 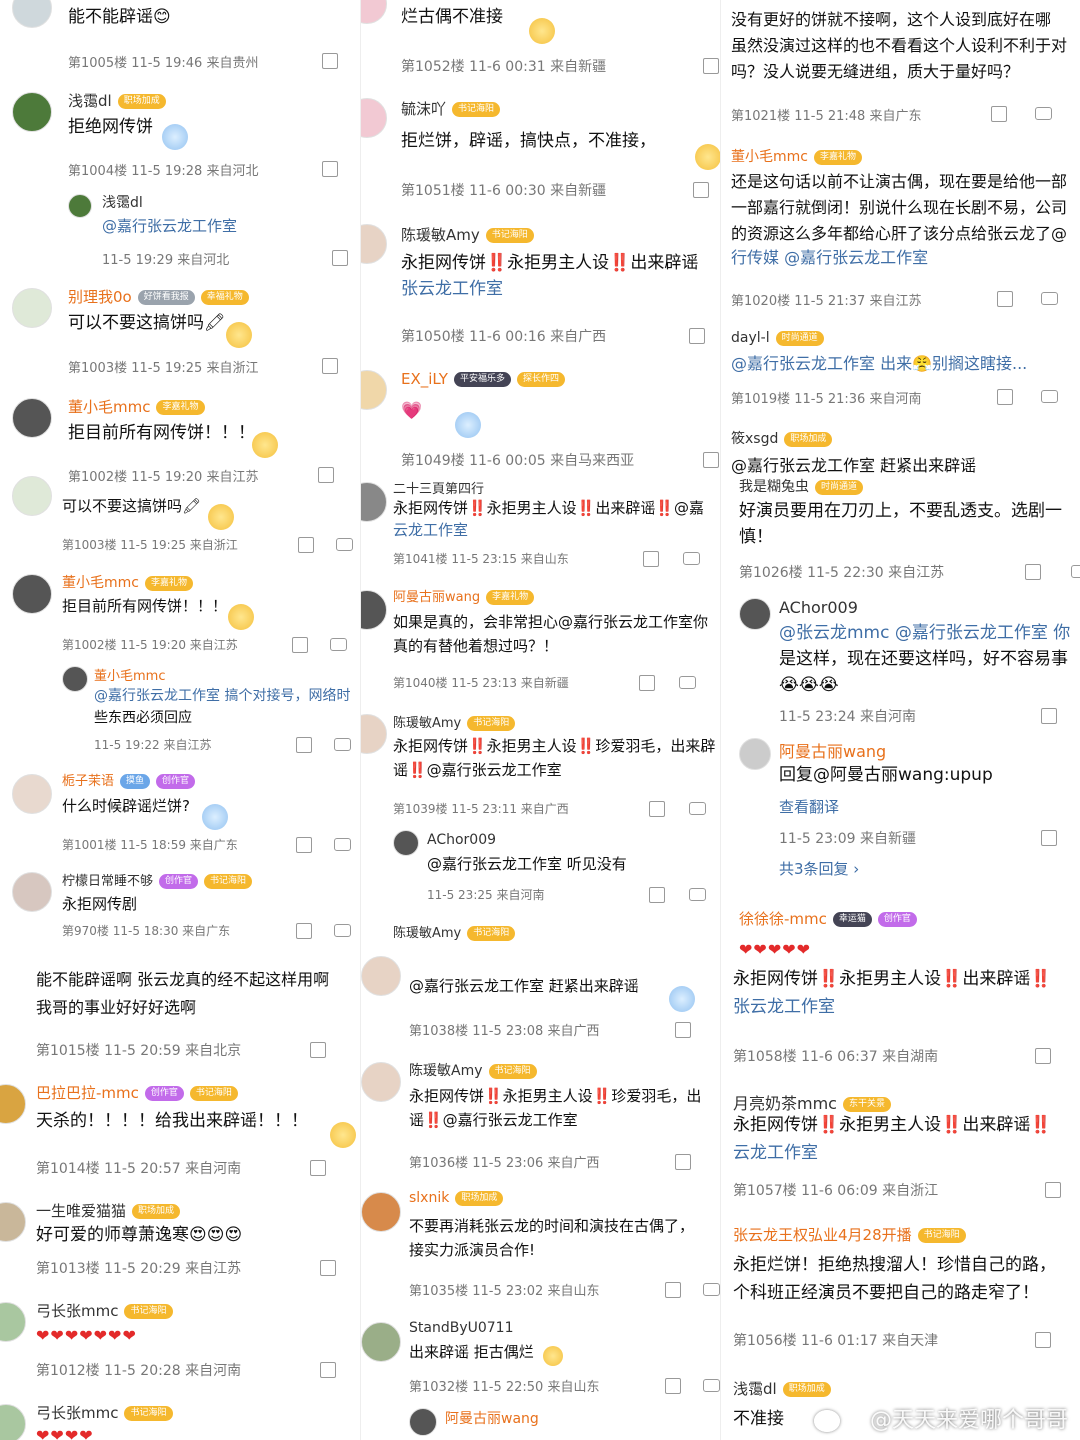 I want to click on username: 浅霭dl 职场加成, so click(x=117, y=100).